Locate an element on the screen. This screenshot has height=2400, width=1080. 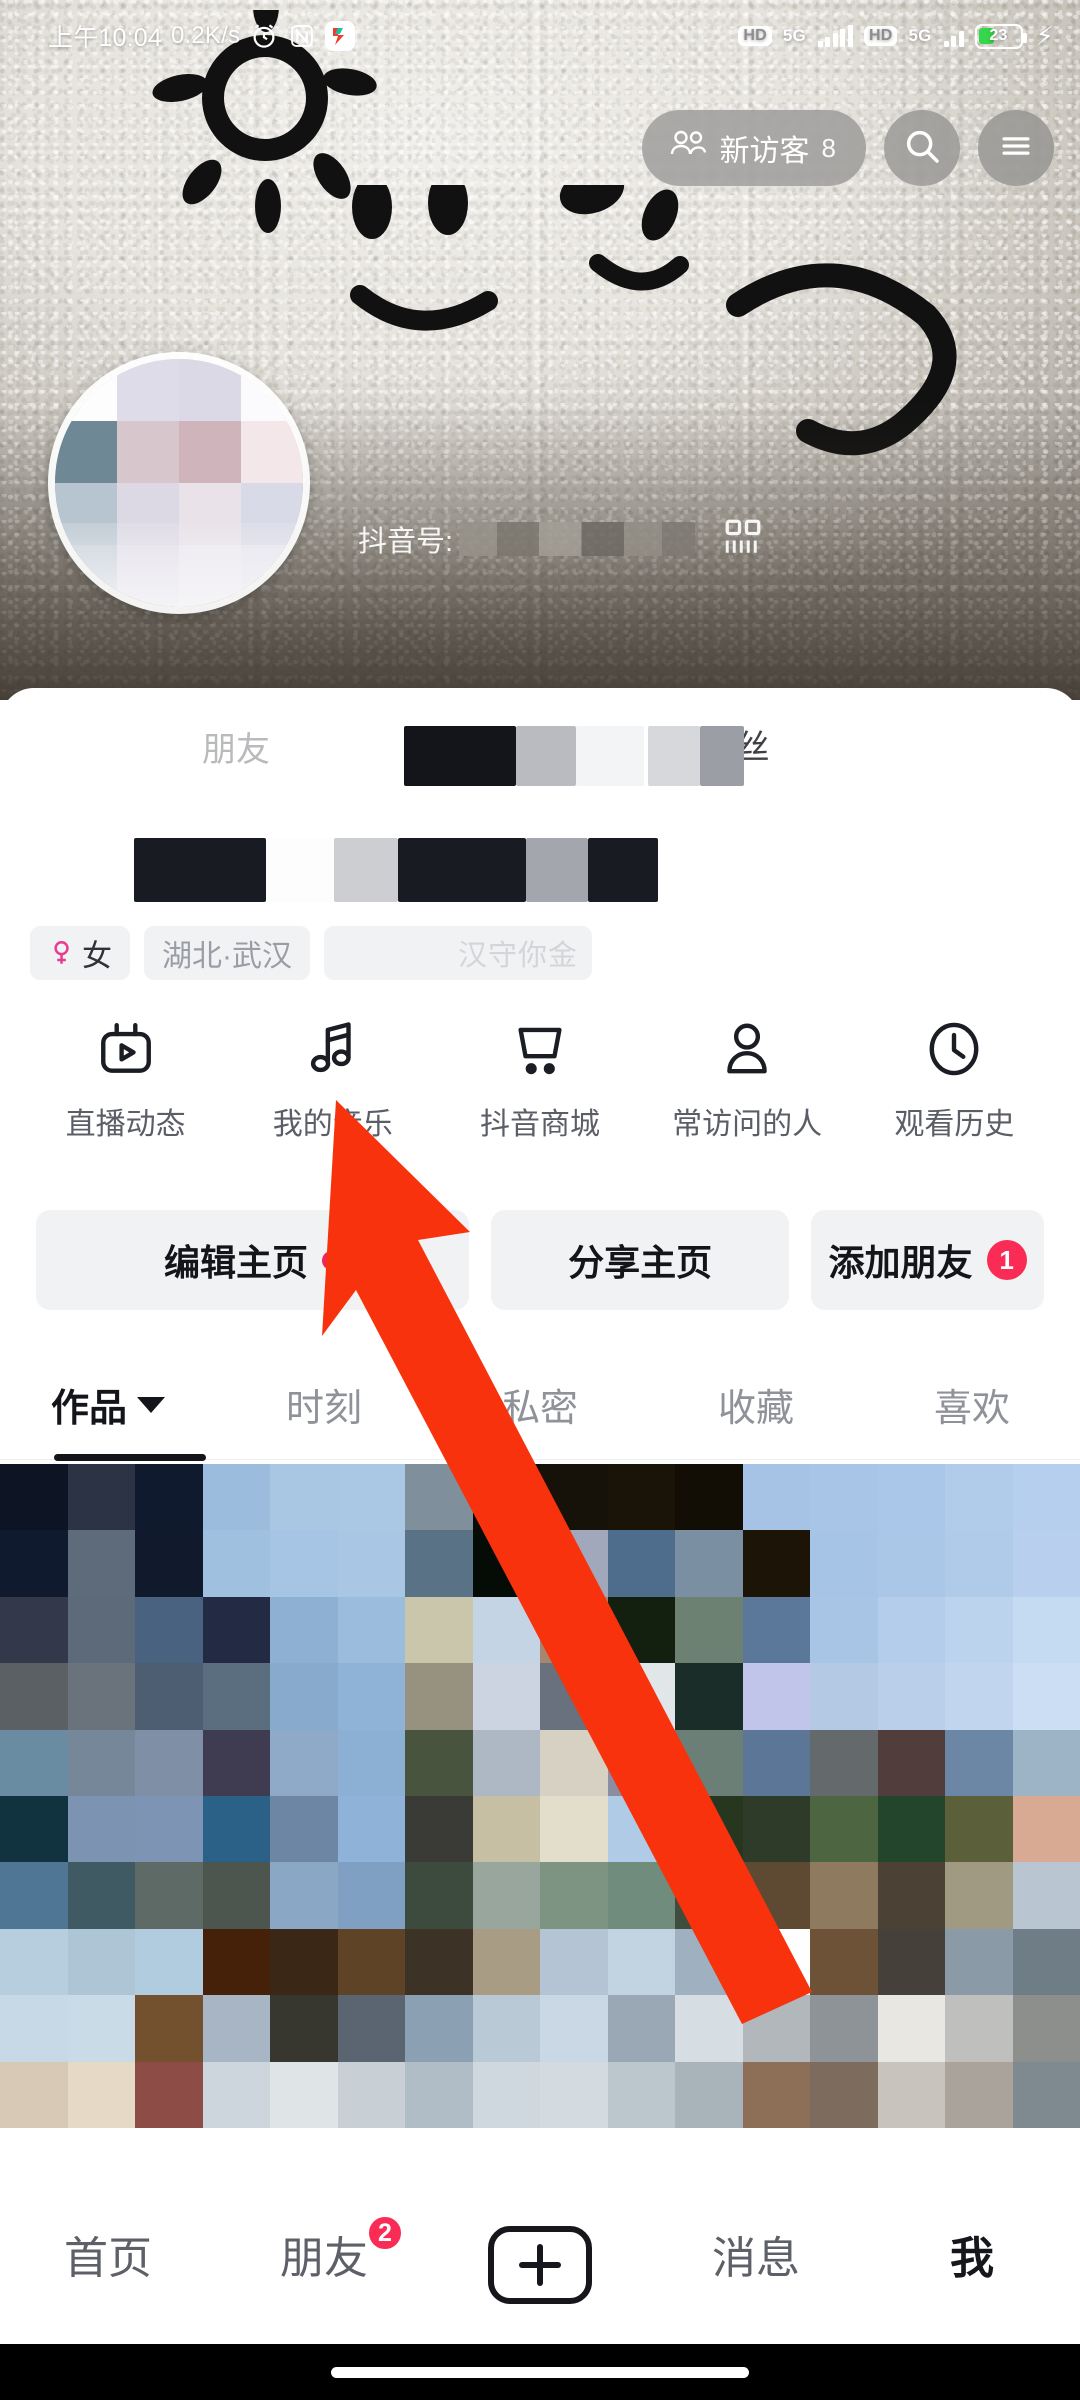
new-visitors-count: 8 is located at coordinates (828, 147).